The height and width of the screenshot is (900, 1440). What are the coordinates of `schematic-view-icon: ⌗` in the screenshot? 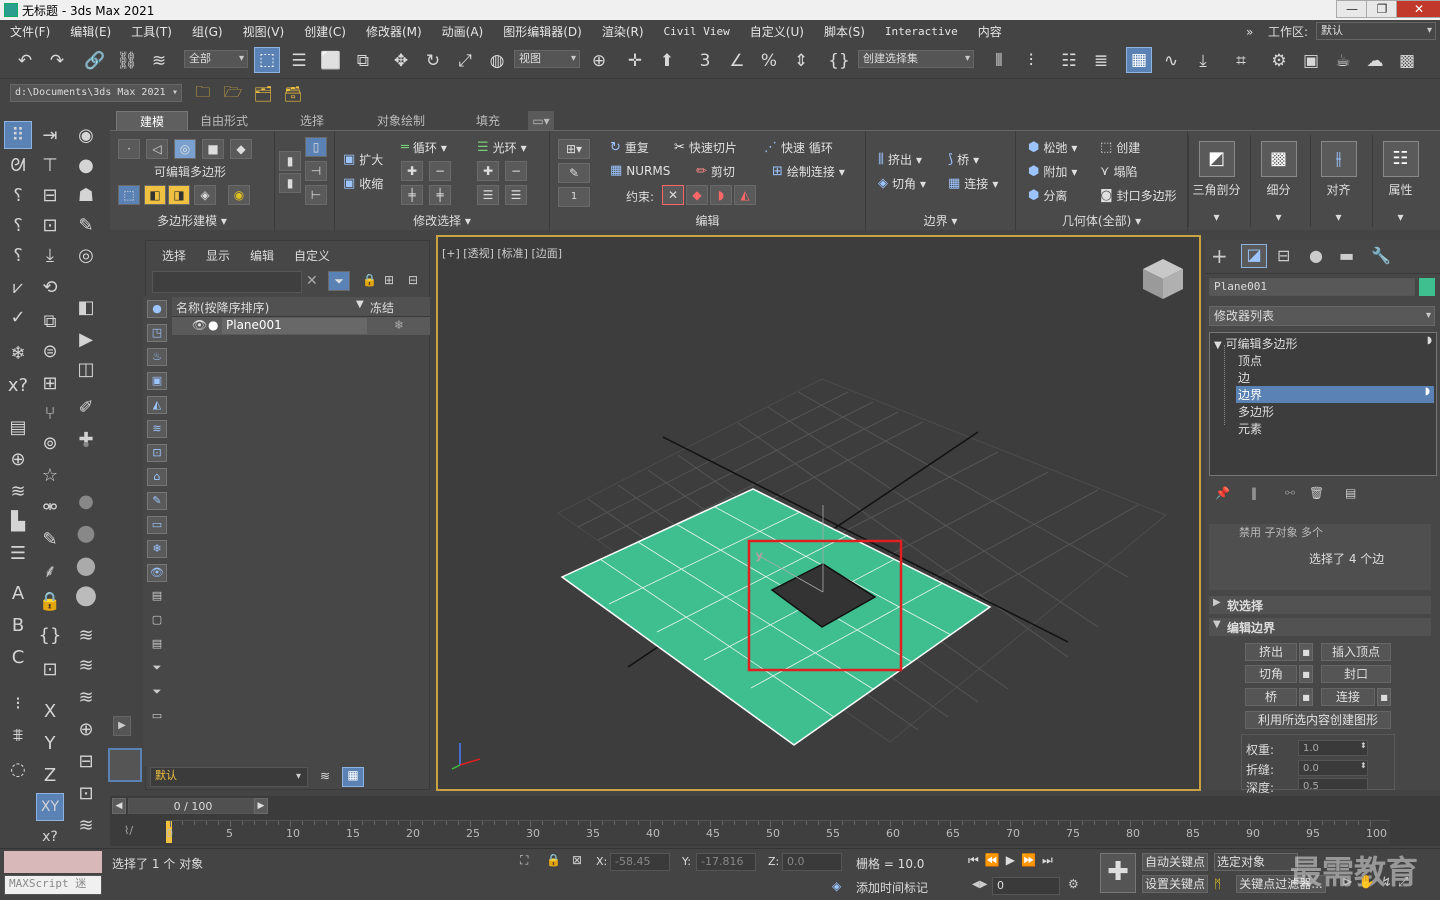 It's located at (1241, 61).